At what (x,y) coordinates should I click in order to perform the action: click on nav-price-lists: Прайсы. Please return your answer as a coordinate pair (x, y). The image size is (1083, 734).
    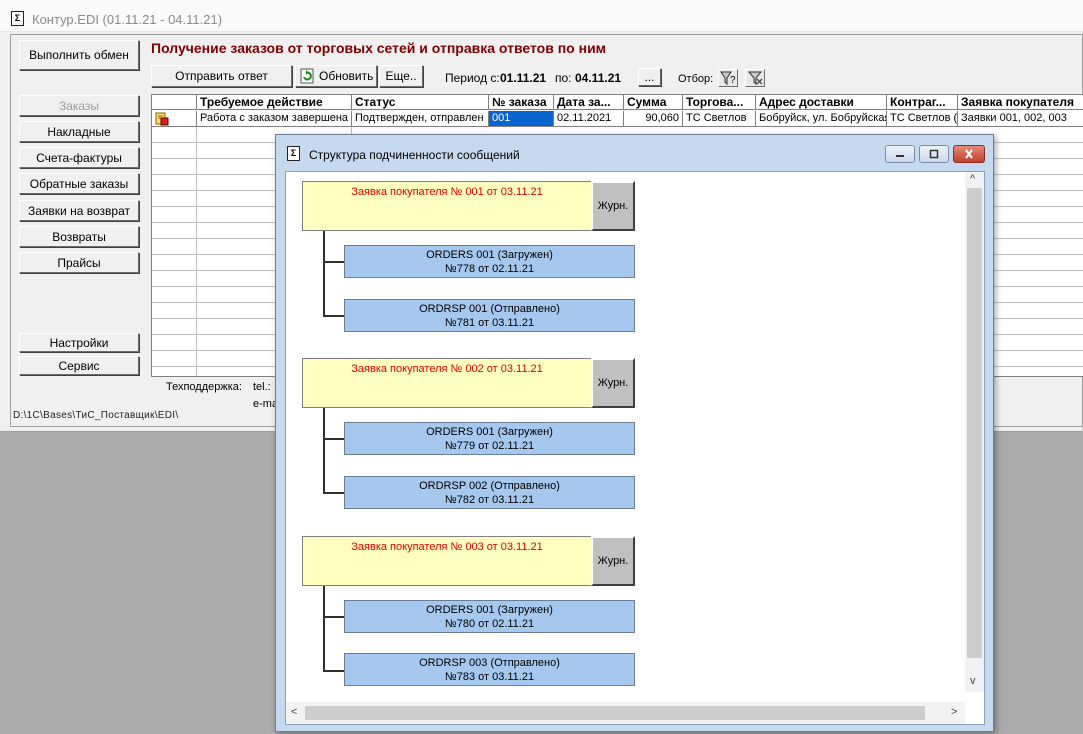
    Looking at the image, I should click on (79, 262).